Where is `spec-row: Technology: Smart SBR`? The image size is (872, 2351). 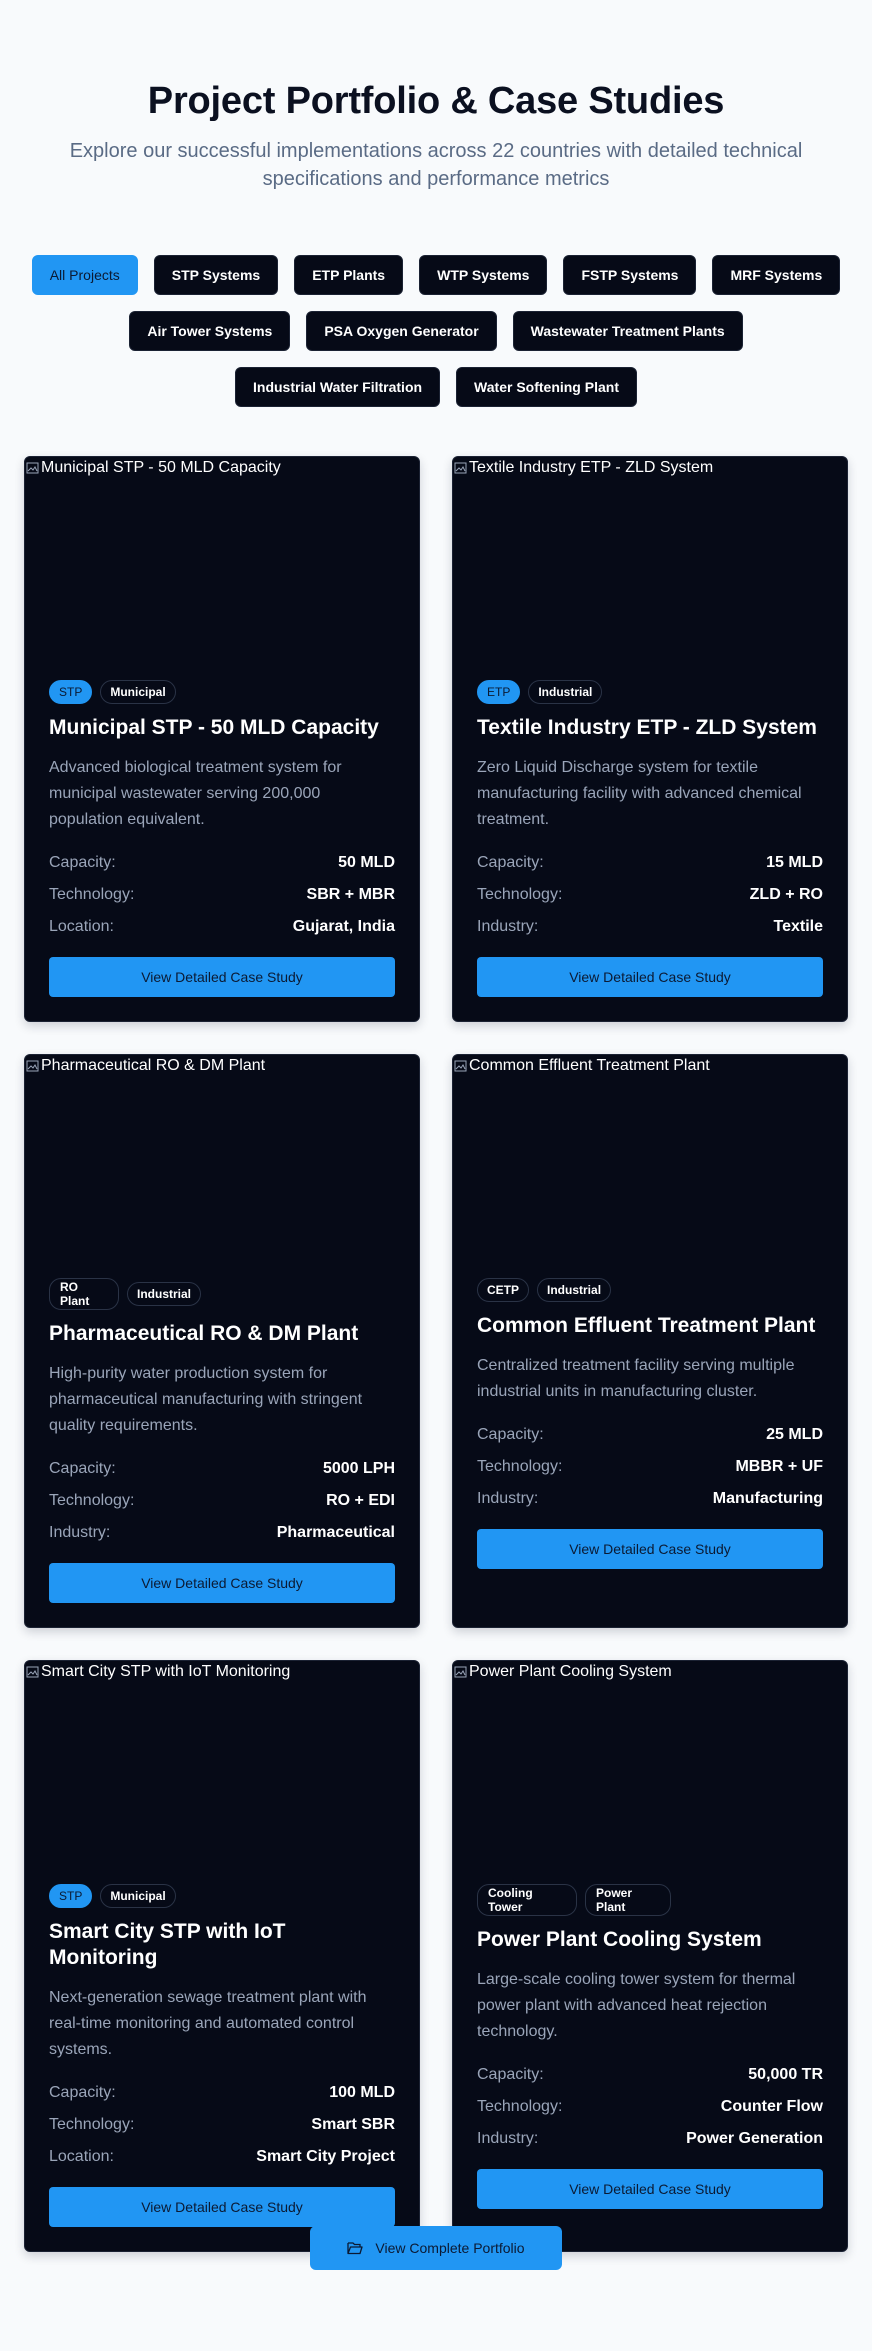 spec-row: Technology: Smart SBR is located at coordinates (222, 2125).